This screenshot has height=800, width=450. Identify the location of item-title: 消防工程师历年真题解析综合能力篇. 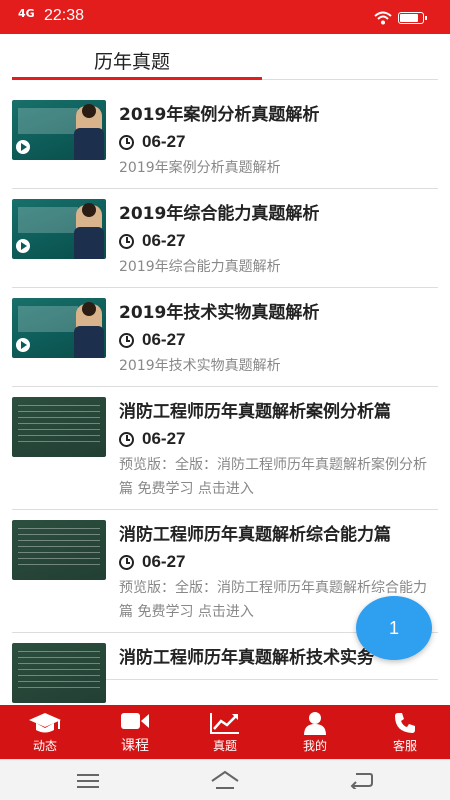
(255, 535).